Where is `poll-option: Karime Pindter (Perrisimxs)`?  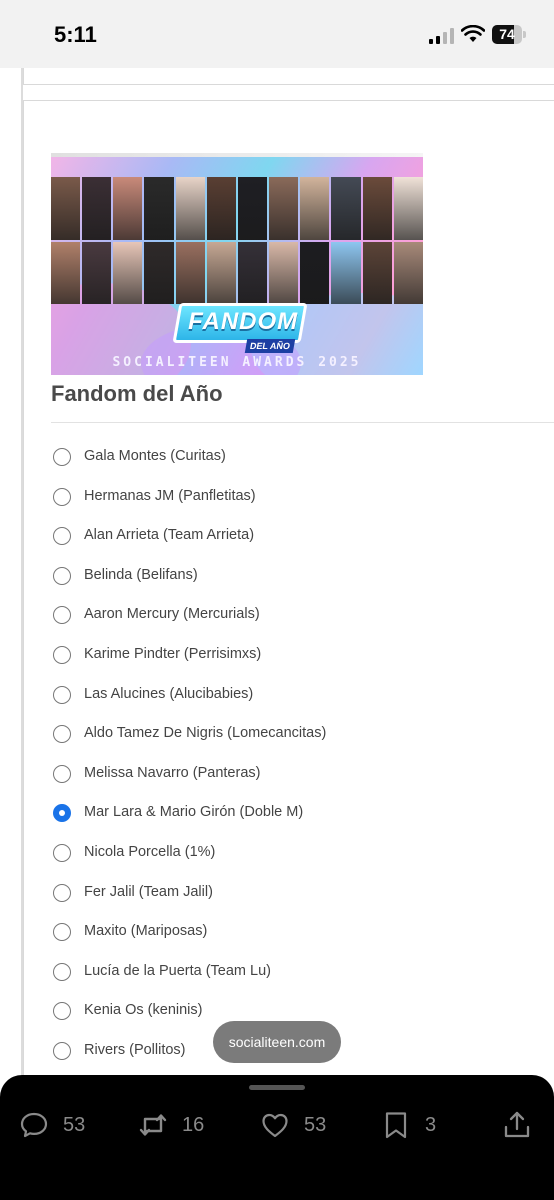
poll-option: Karime Pindter (Perrisimxs) is located at coordinates (291, 655).